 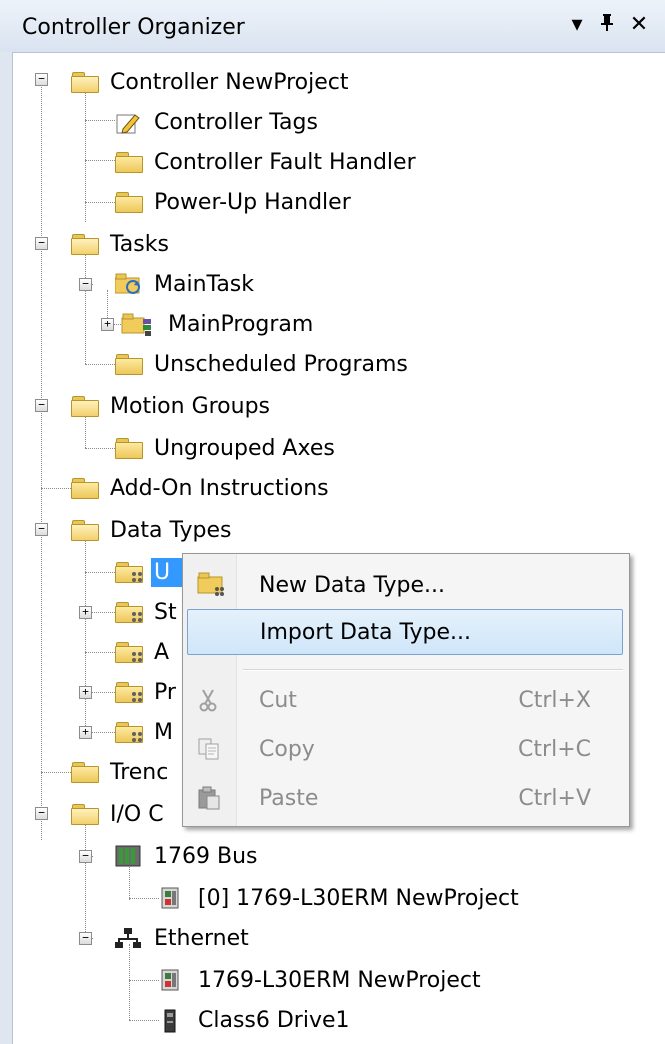 I want to click on tree-node-fault-handler: Controller Fault Handler, so click(x=267, y=162).